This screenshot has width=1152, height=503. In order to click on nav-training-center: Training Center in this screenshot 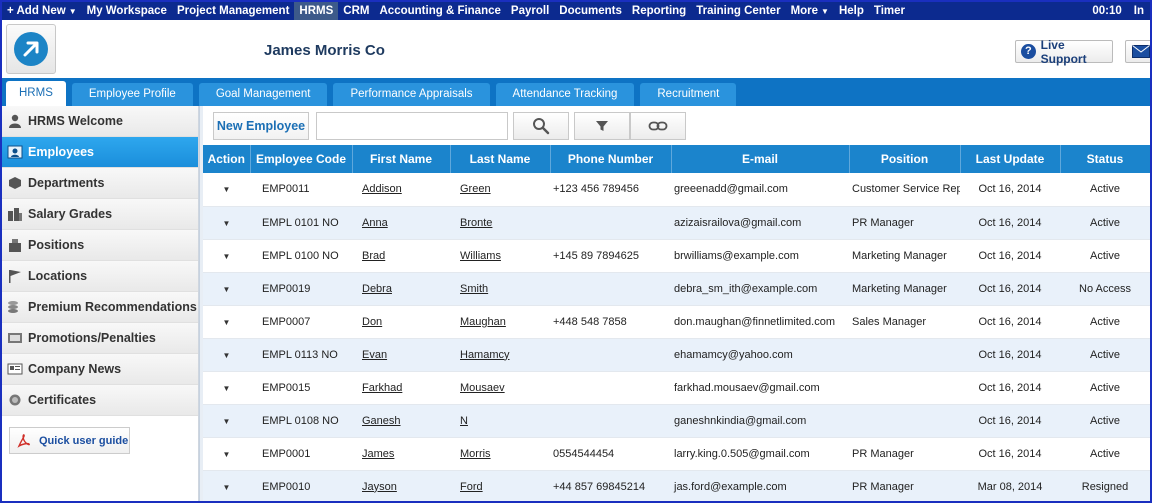, I will do `click(738, 11)`.